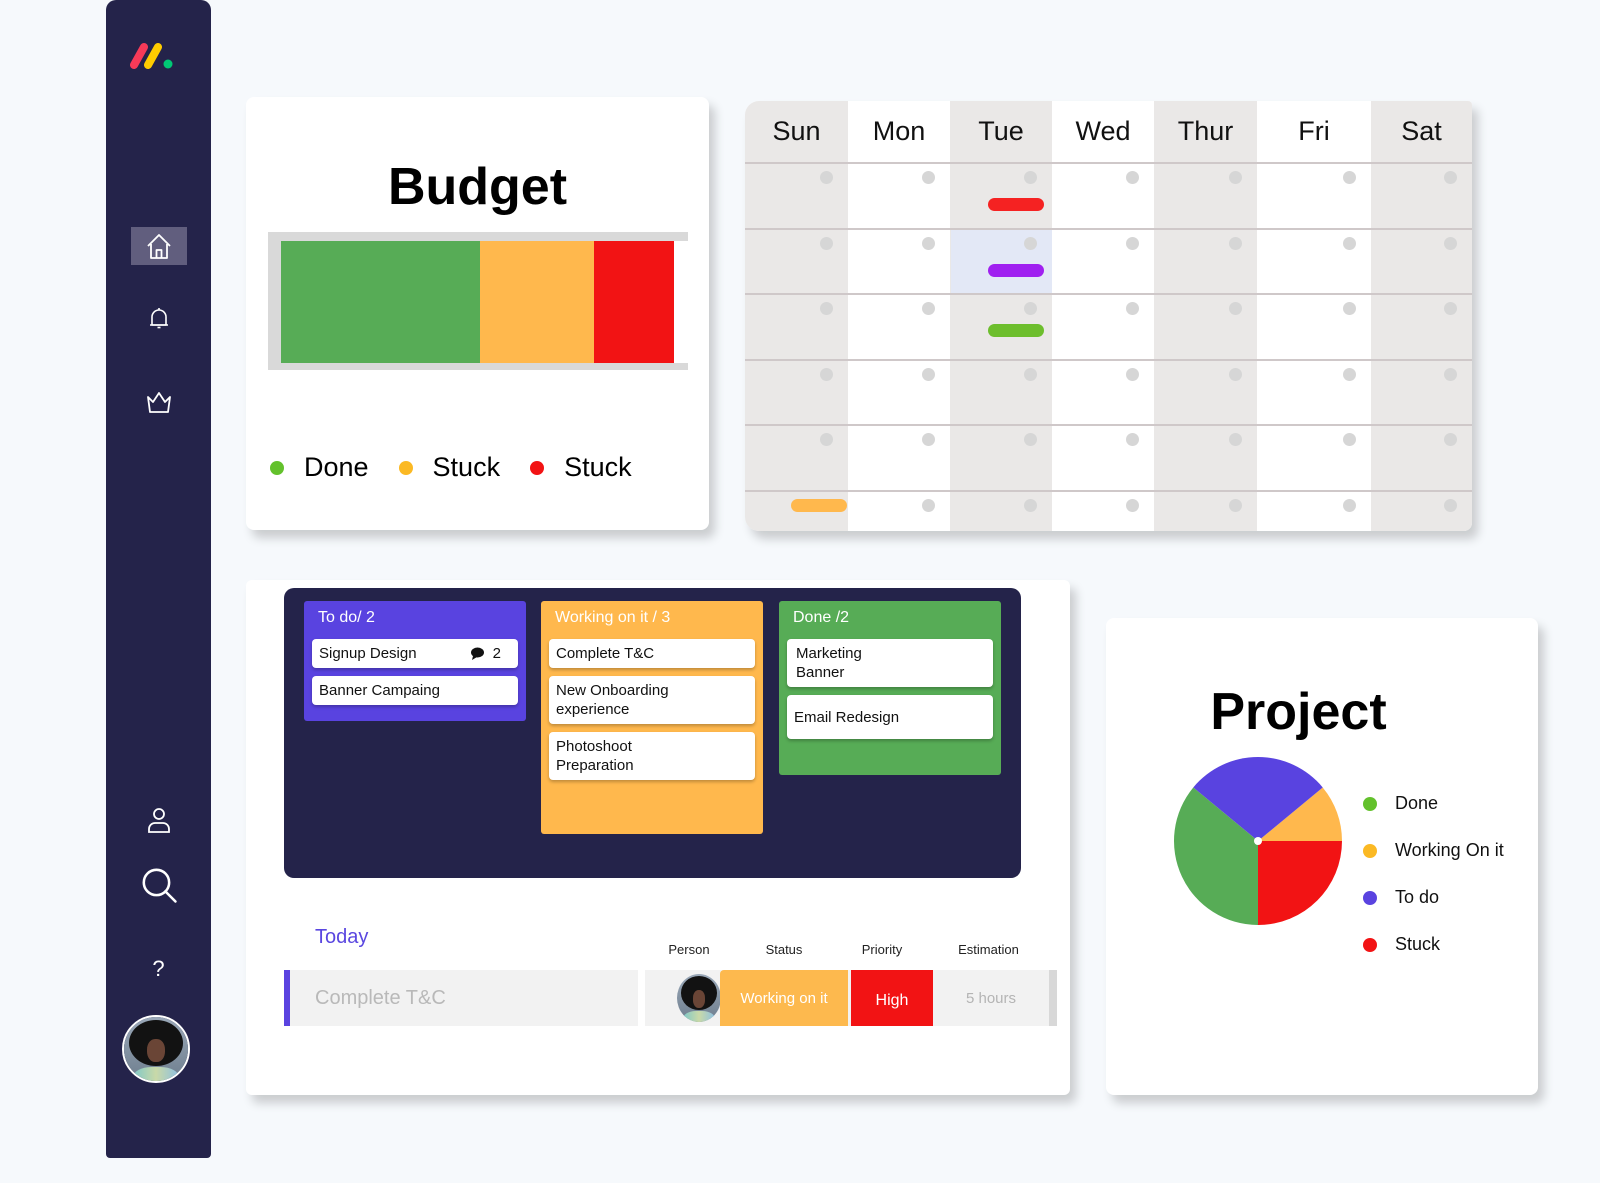 The height and width of the screenshot is (1183, 1600). I want to click on crown-icon, so click(159, 402).